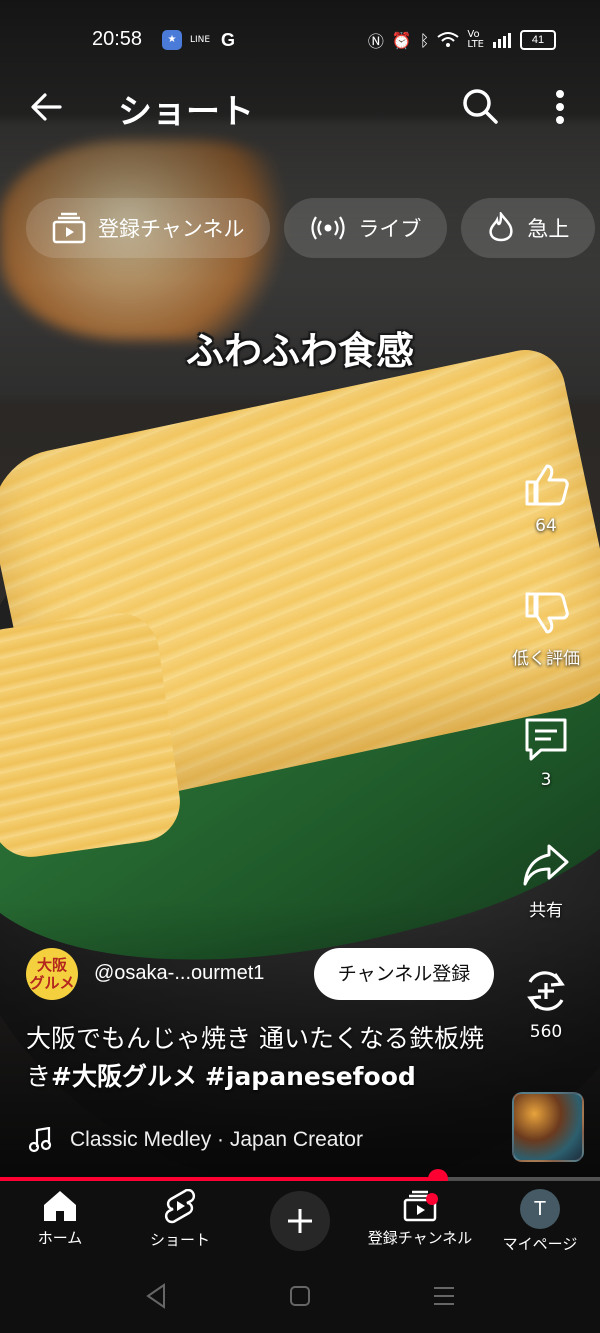 Image resolution: width=600 pixels, height=1333 pixels. I want to click on remix-button: 560, so click(546, 1004).